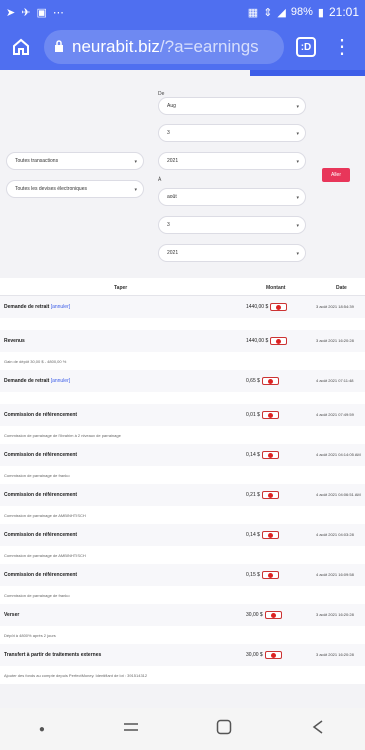 This screenshot has width=365, height=750. Describe the element at coordinates (58, 12) in the screenshot. I see `more-notifications-icon: ⋯` at that location.